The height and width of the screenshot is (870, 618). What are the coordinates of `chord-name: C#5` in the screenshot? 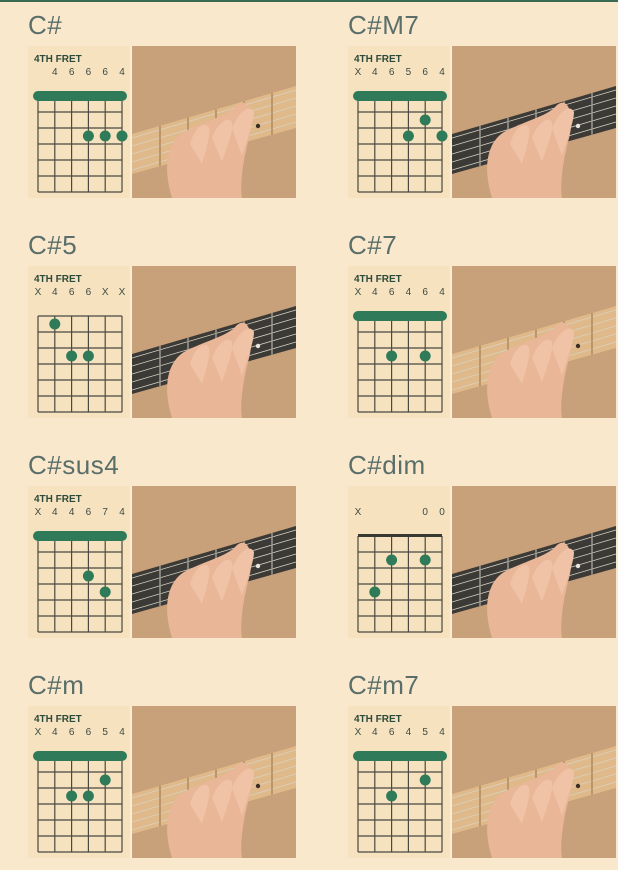 It's located at (53, 245).